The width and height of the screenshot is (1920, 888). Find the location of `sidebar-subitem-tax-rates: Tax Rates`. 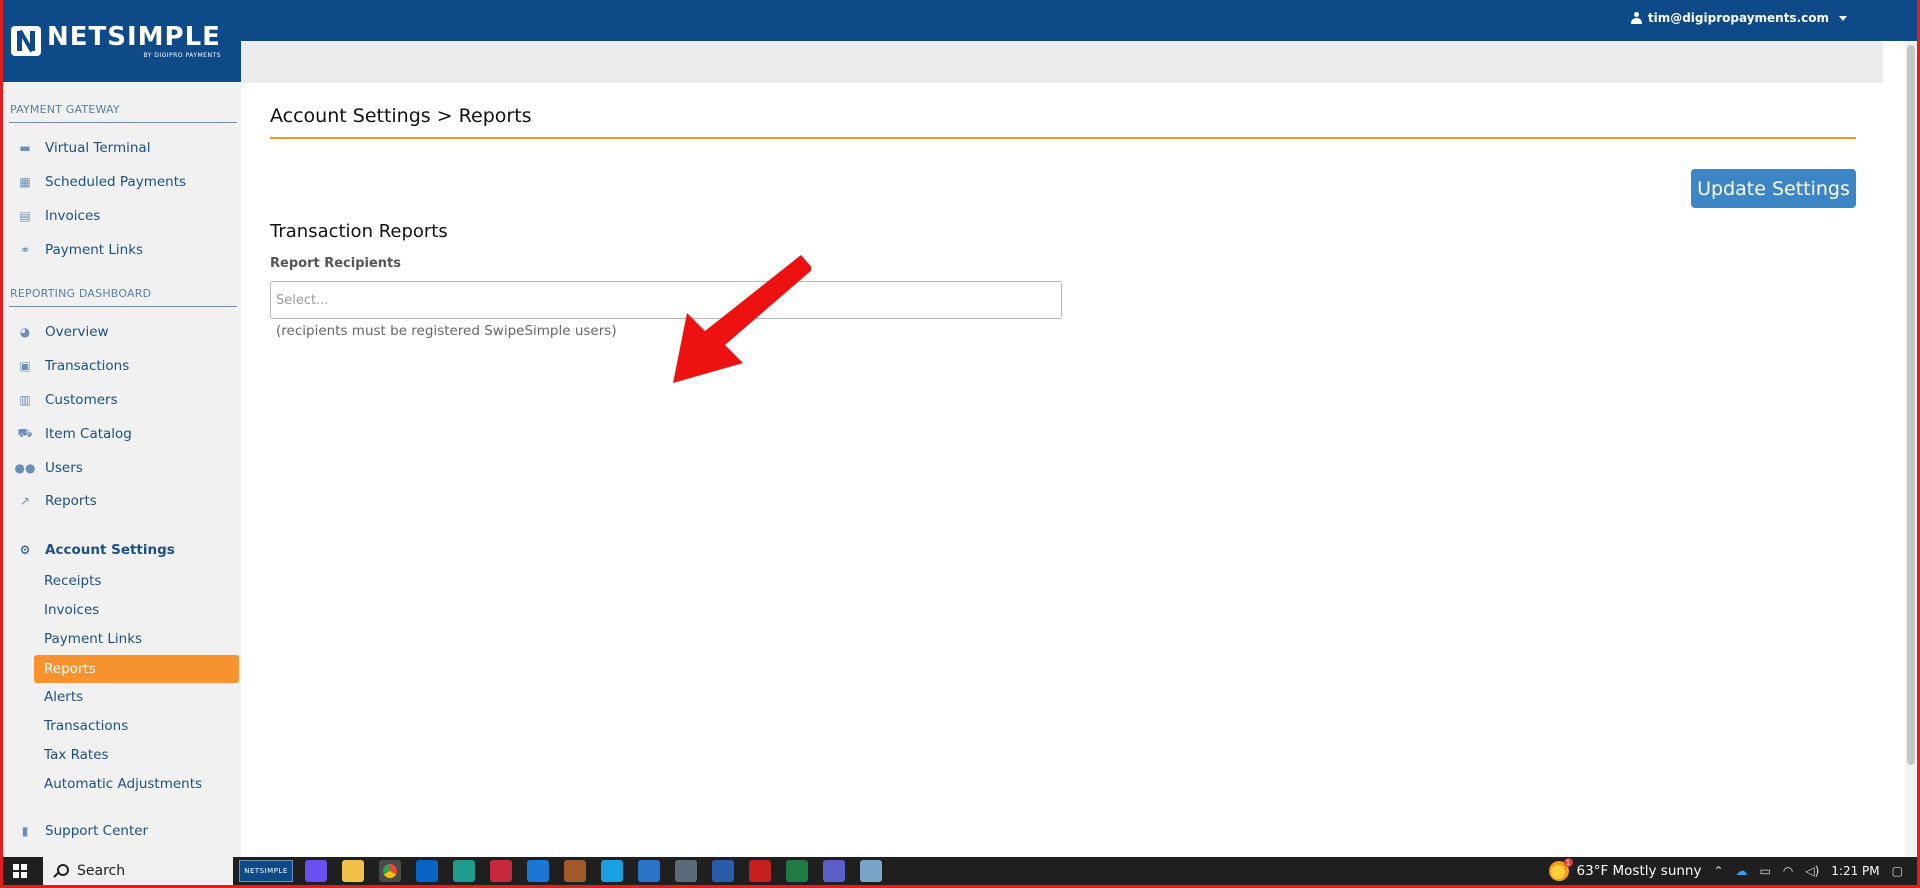

sidebar-subitem-tax-rates: Tax Rates is located at coordinates (76, 755).